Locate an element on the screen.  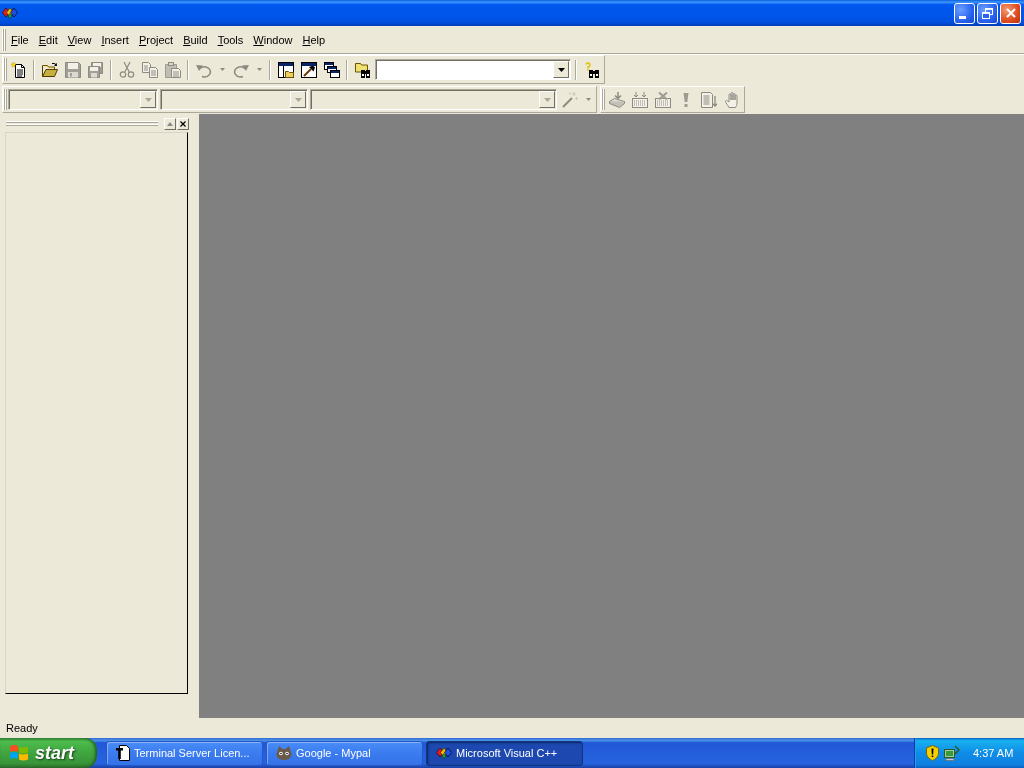
grid-arrows-icon is located at coordinates (639, 99).